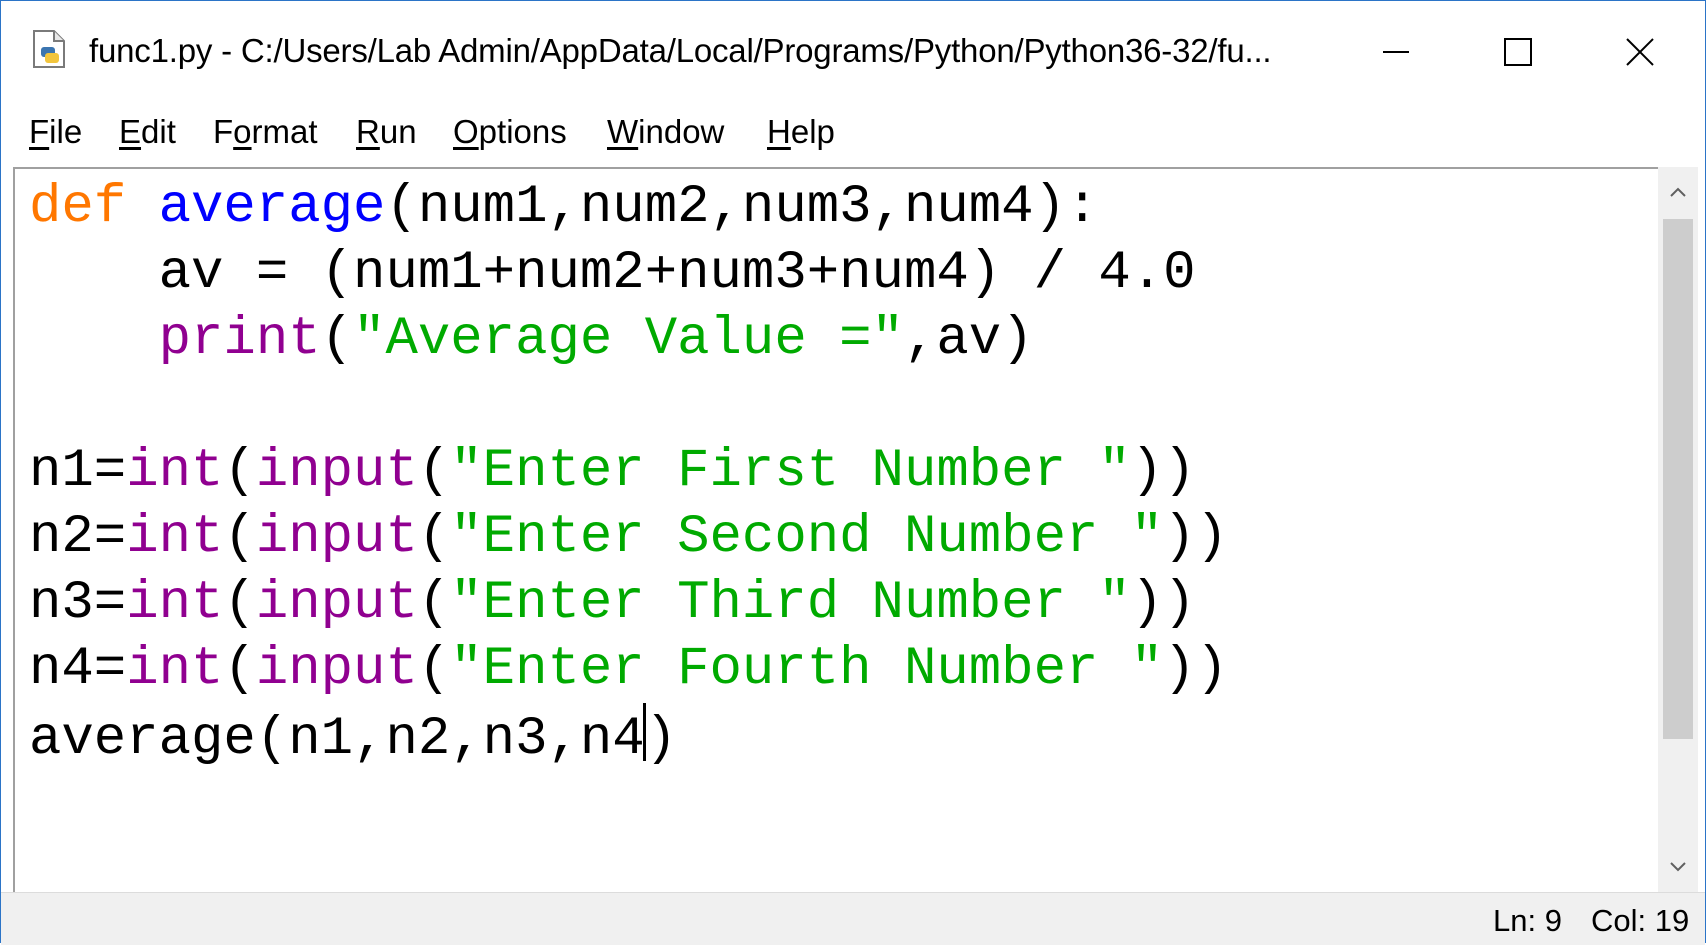  Describe the element at coordinates (239, 339) in the screenshot. I see `code-builtin: print` at that location.